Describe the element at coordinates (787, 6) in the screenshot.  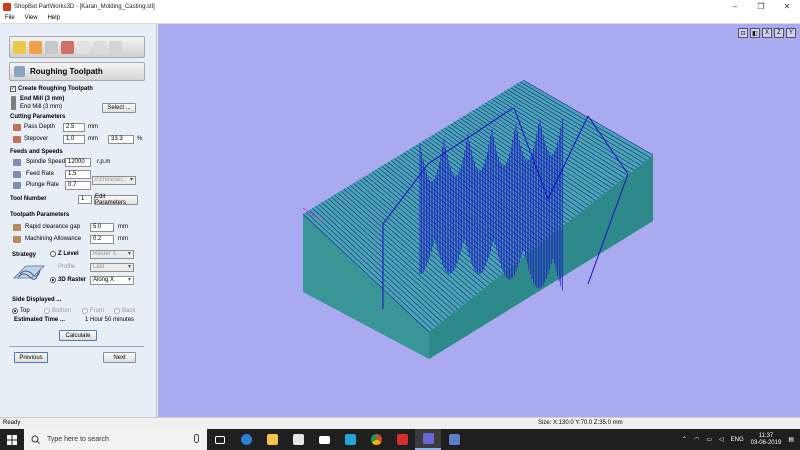
I see `close-button: ✕` at that location.